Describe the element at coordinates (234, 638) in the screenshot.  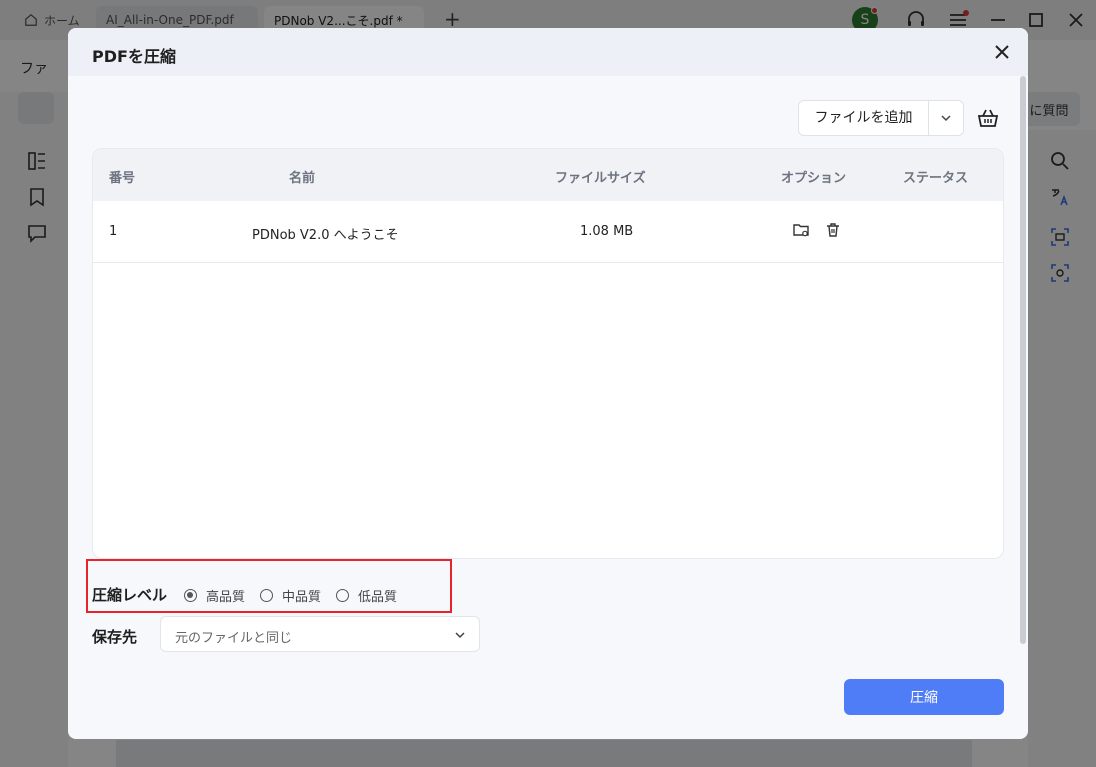
I see `save-destination-value: 元のファイルと同じ` at that location.